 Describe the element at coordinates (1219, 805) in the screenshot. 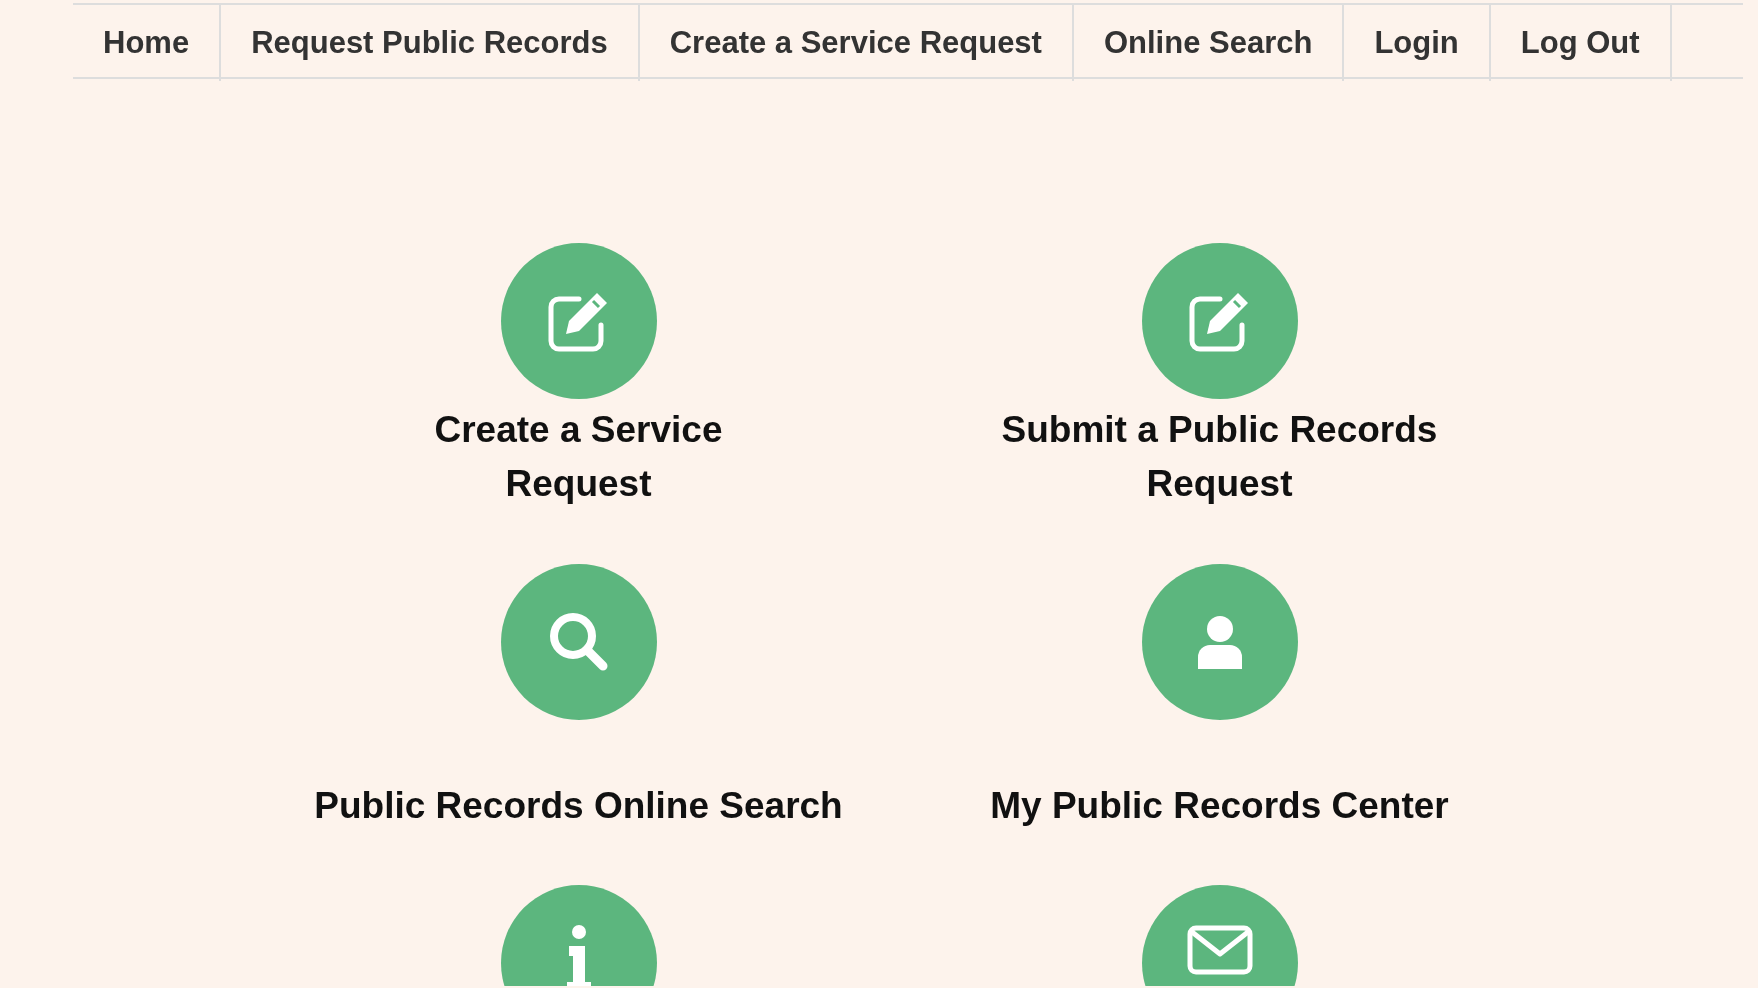

I see `tile-title: My Public Records Center` at that location.